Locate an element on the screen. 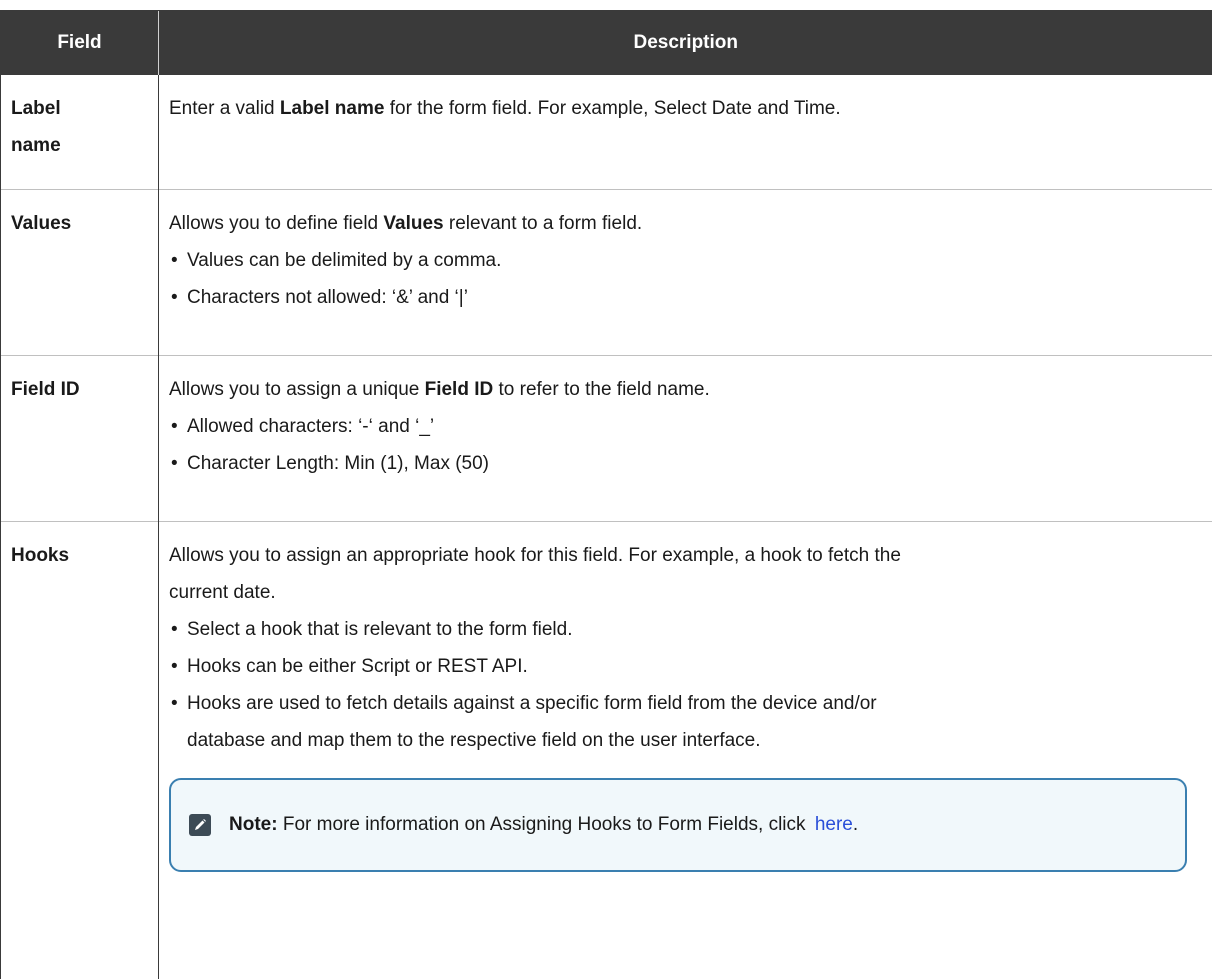 The image size is (1212, 979). header-row: Field Description is located at coordinates (606, 43).